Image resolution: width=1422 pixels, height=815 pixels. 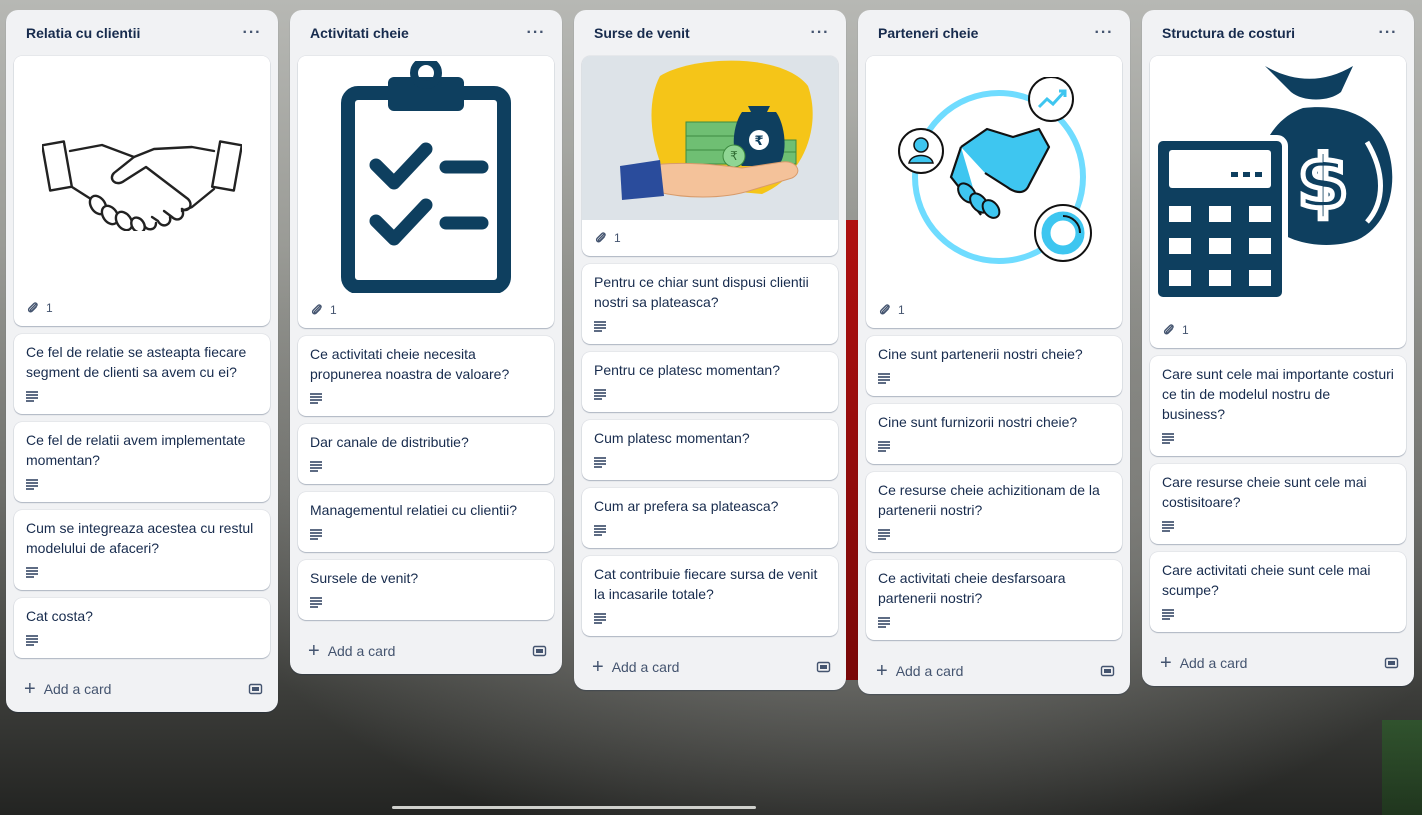 I want to click on card-title: Cum platesc momentan?, so click(x=672, y=438).